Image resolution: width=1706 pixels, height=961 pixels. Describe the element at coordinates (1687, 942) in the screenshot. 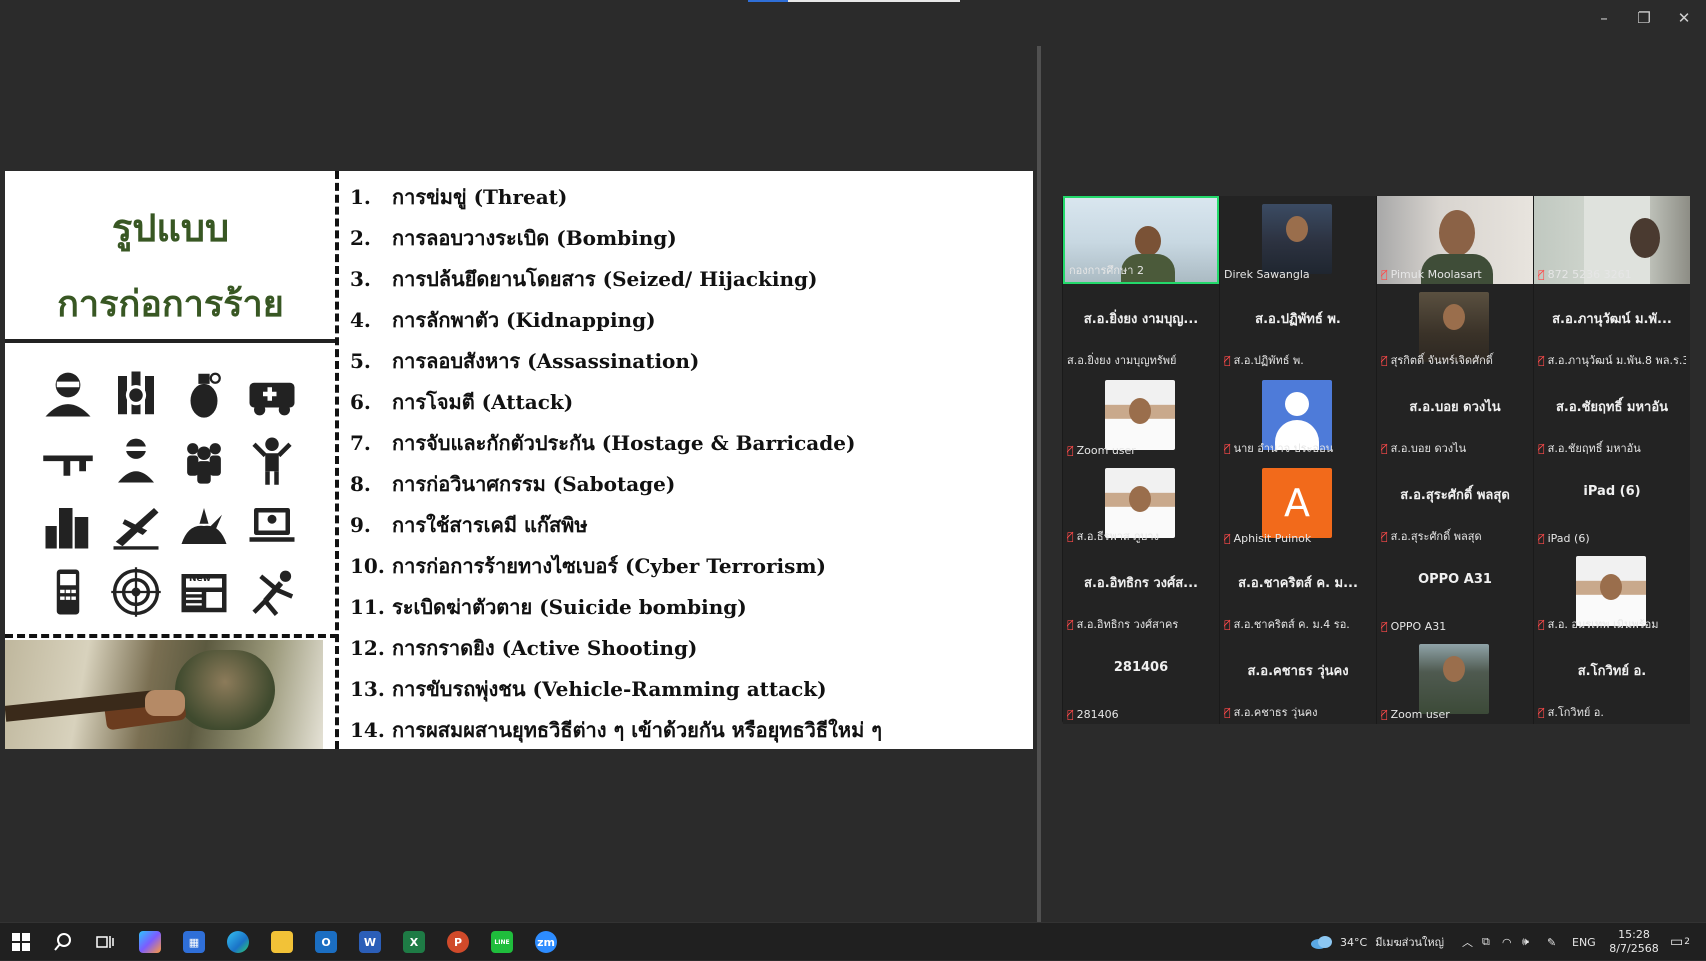

I see `notification-count: 2` at that location.